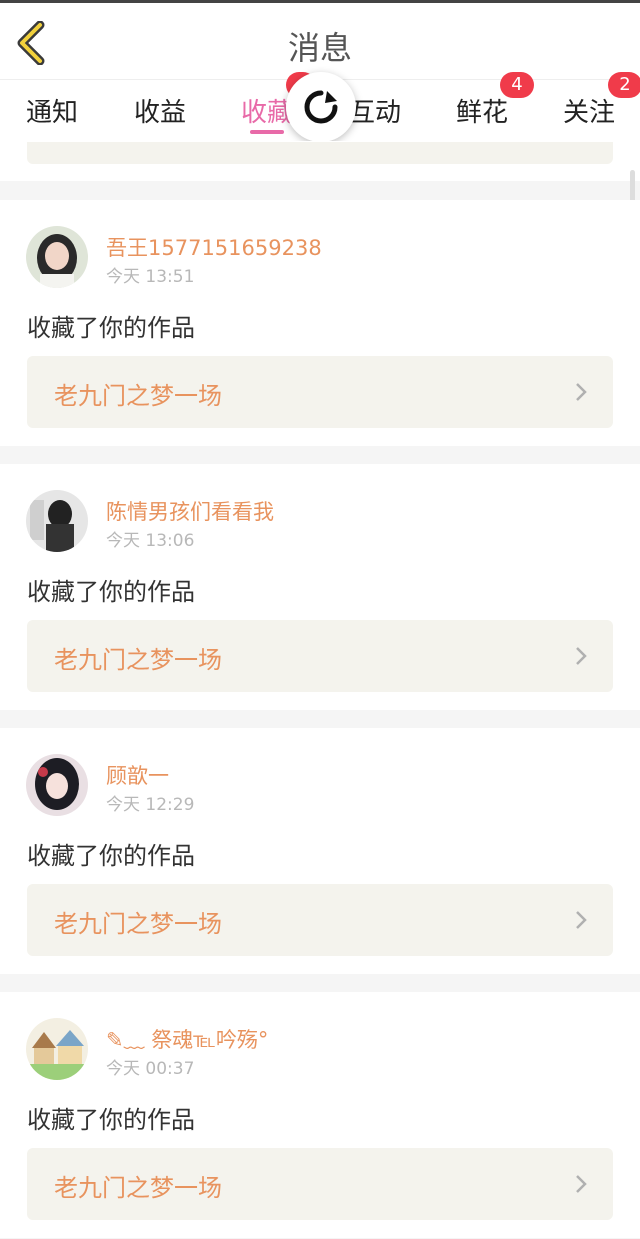 The height and width of the screenshot is (1239, 640). What do you see at coordinates (589, 110) in the screenshot?
I see `tab-follow: 关注` at bounding box center [589, 110].